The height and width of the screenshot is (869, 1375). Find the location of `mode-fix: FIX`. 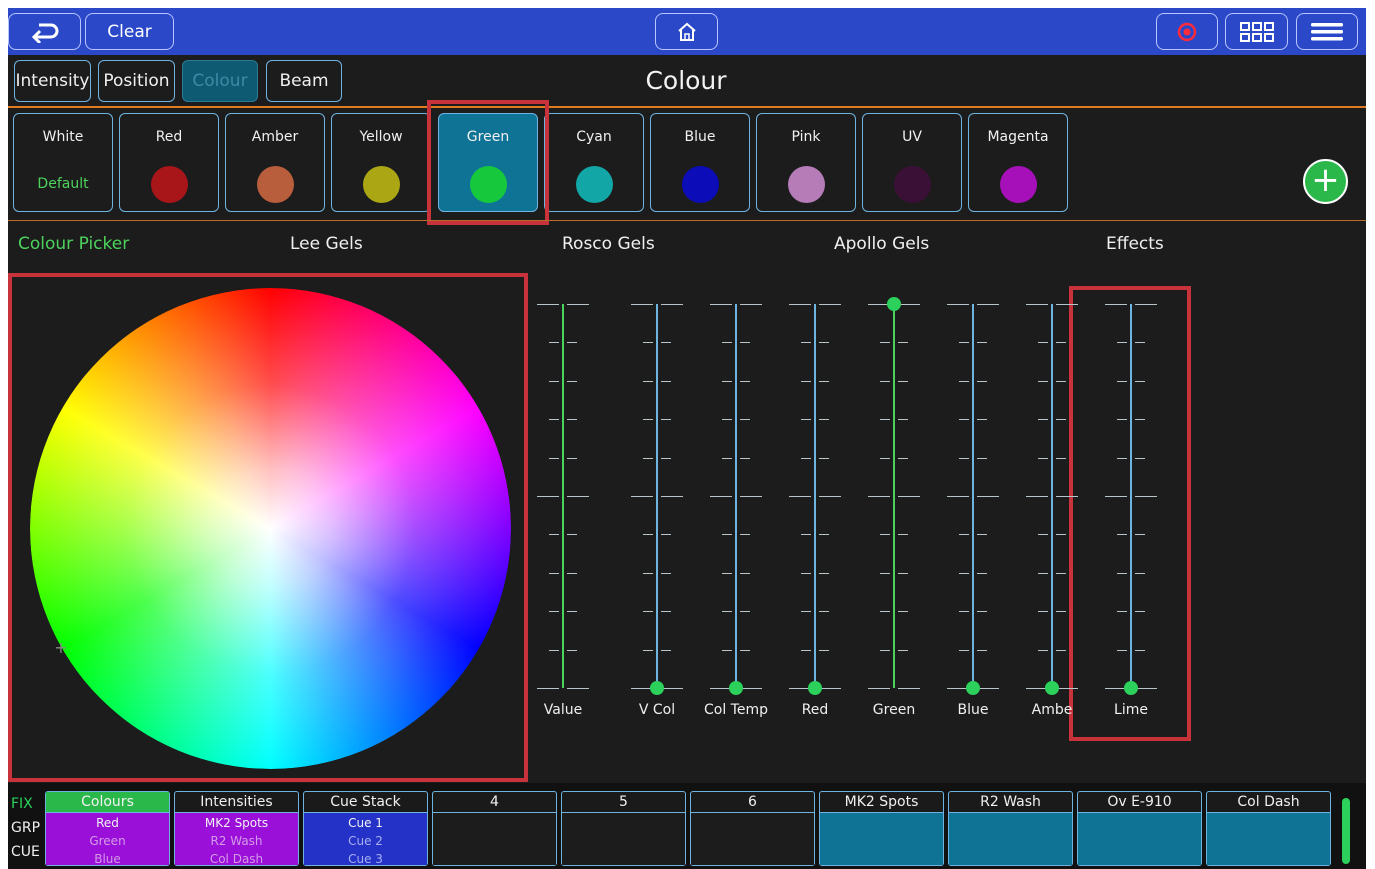

mode-fix: FIX is located at coordinates (22, 804).